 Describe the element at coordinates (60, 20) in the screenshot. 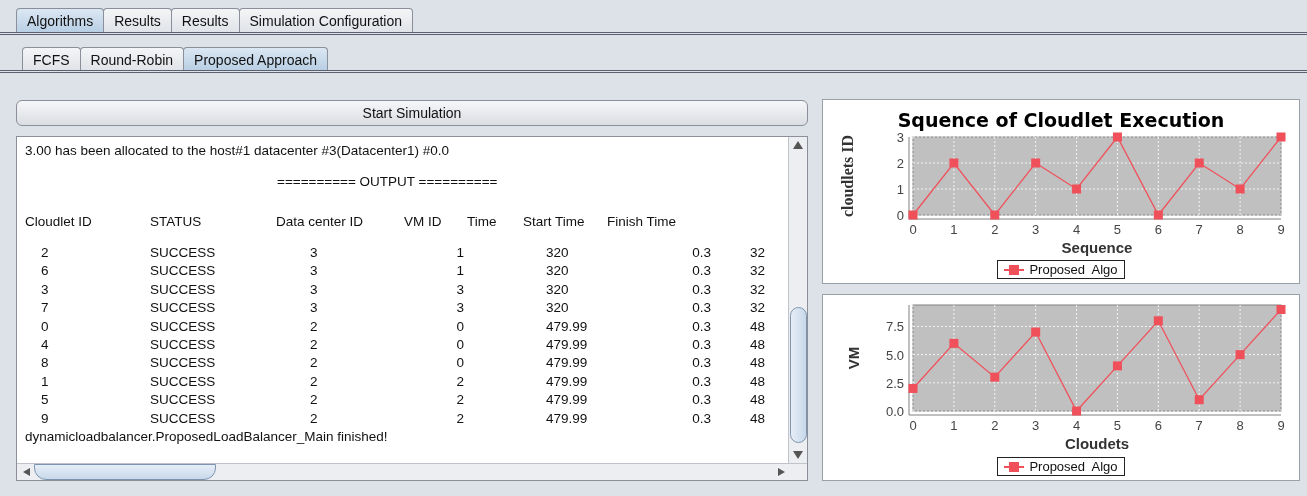

I see `tab: Algorithms` at that location.